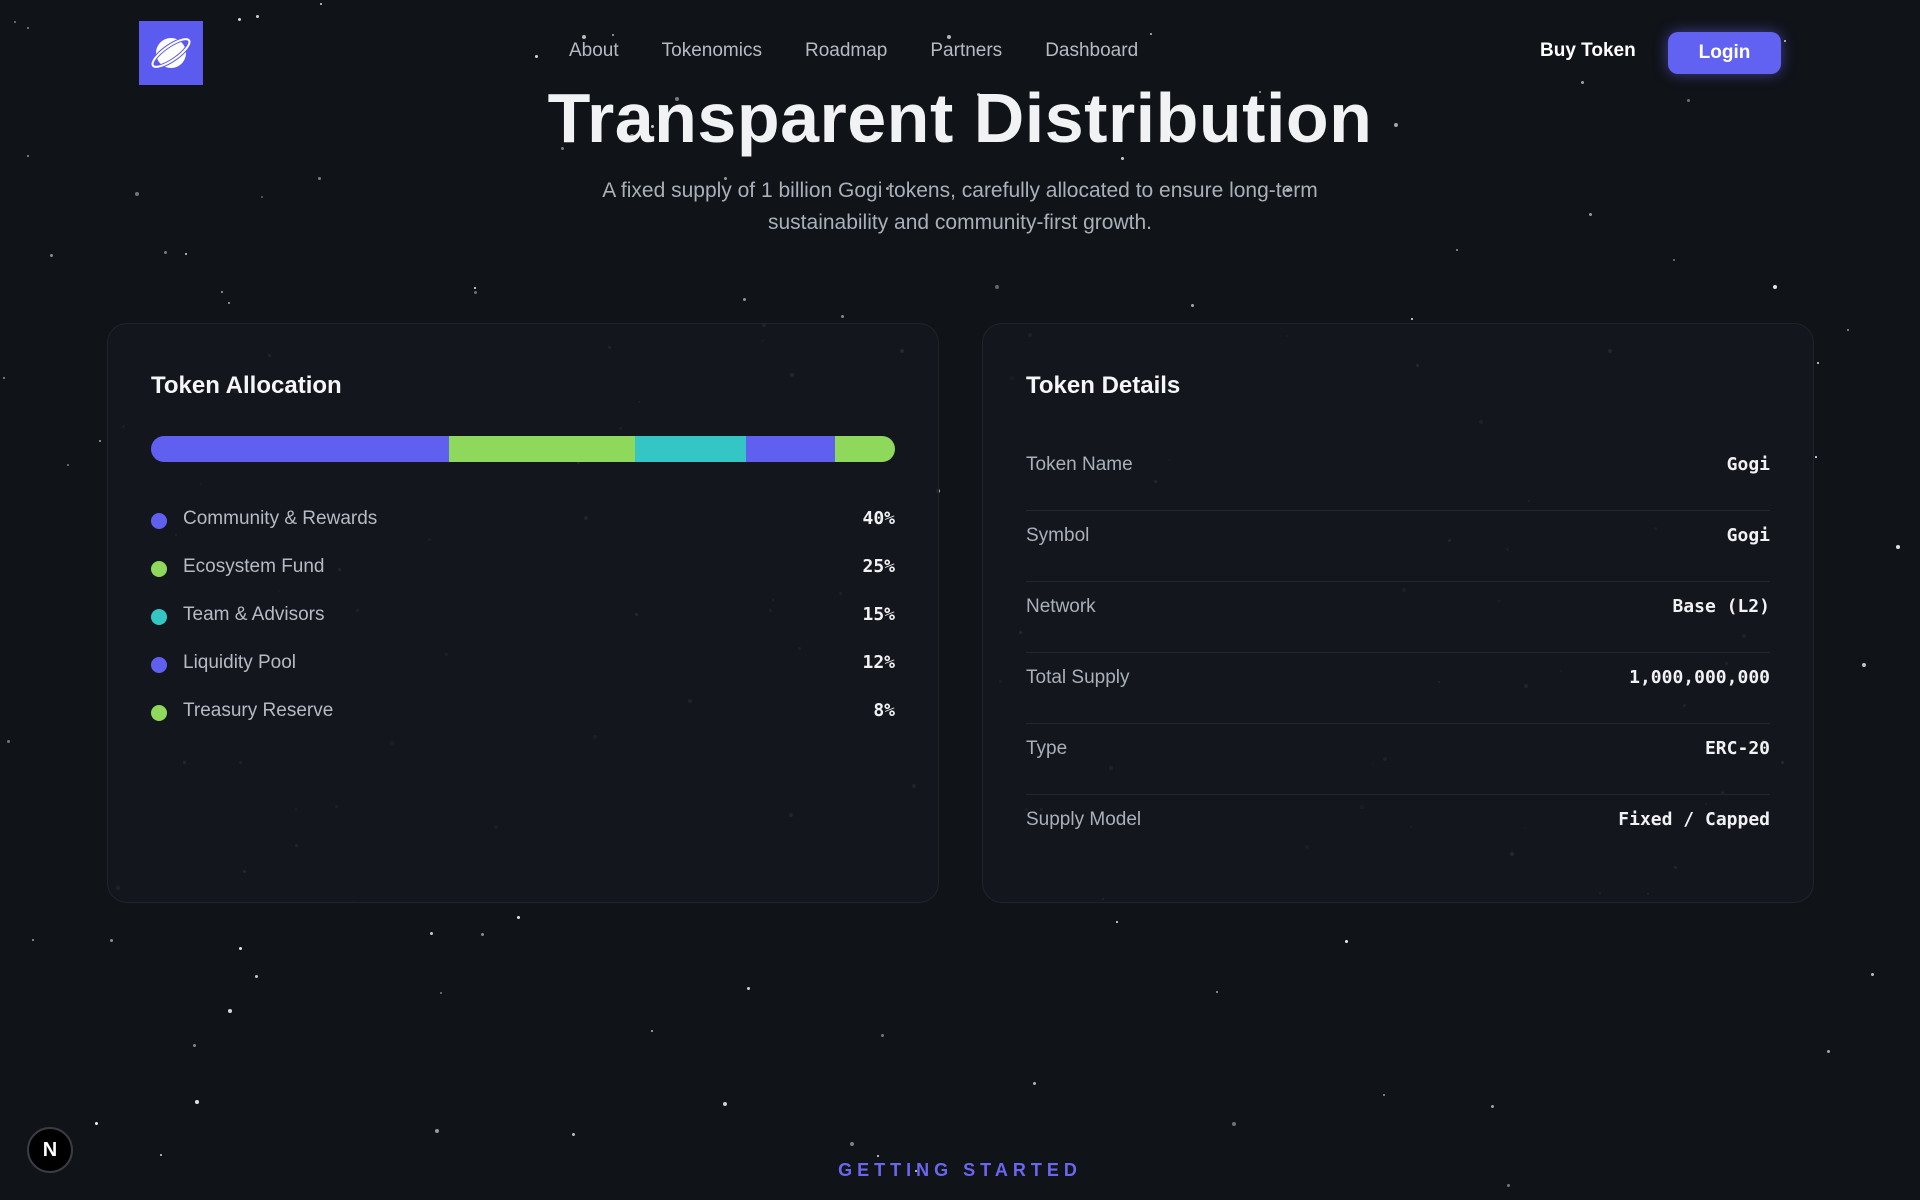 This screenshot has width=1920, height=1200. I want to click on nav-link-about: About, so click(594, 51).